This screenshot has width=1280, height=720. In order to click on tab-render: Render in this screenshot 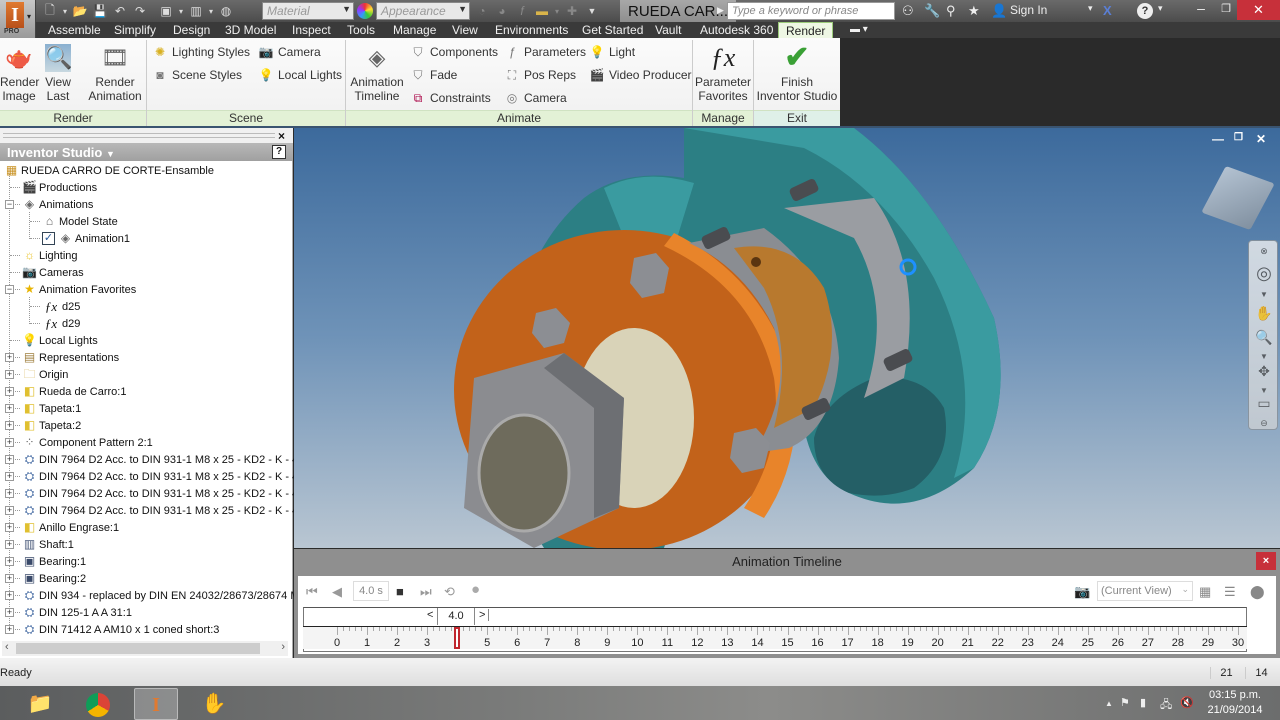, I will do `click(806, 30)`.